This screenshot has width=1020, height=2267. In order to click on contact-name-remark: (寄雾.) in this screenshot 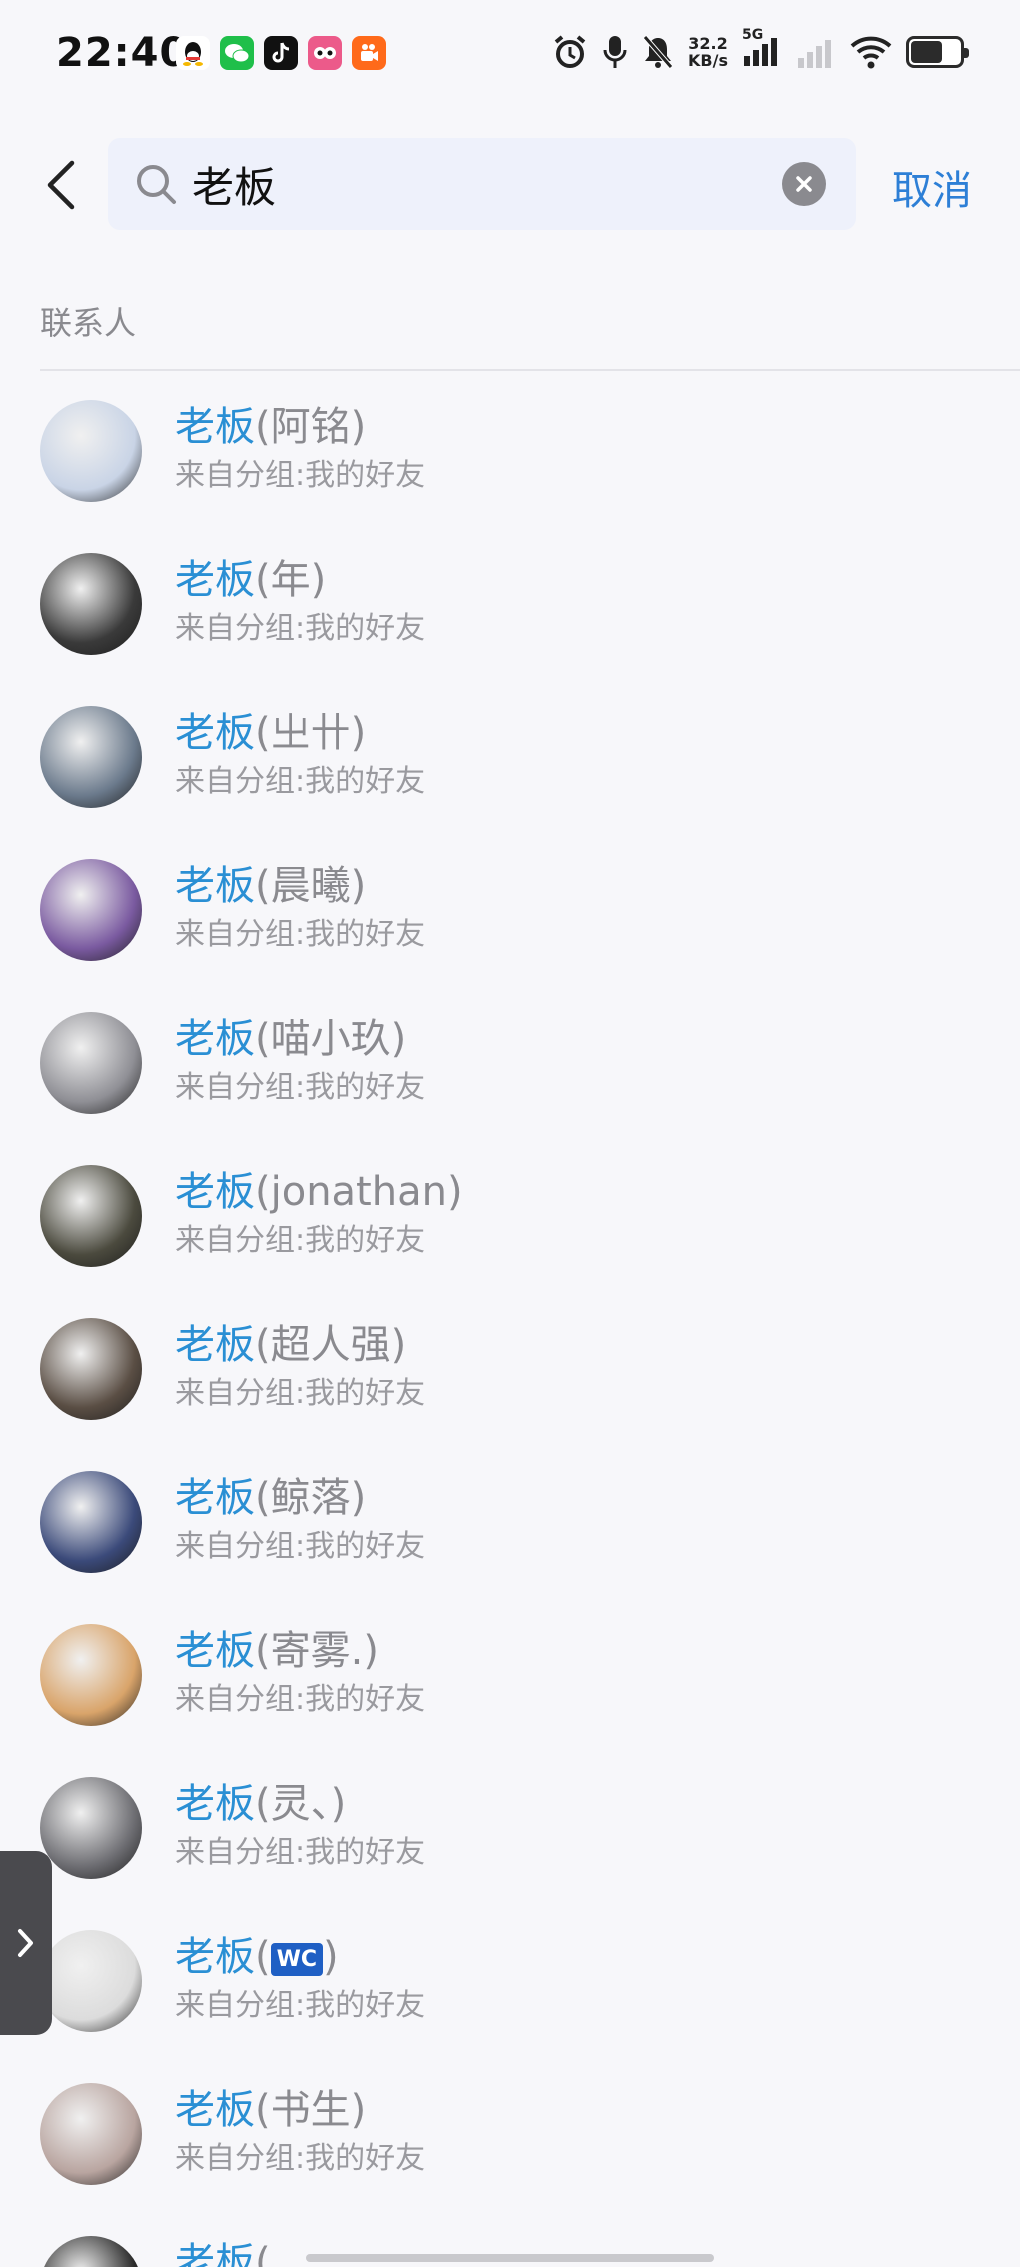, I will do `click(317, 1651)`.